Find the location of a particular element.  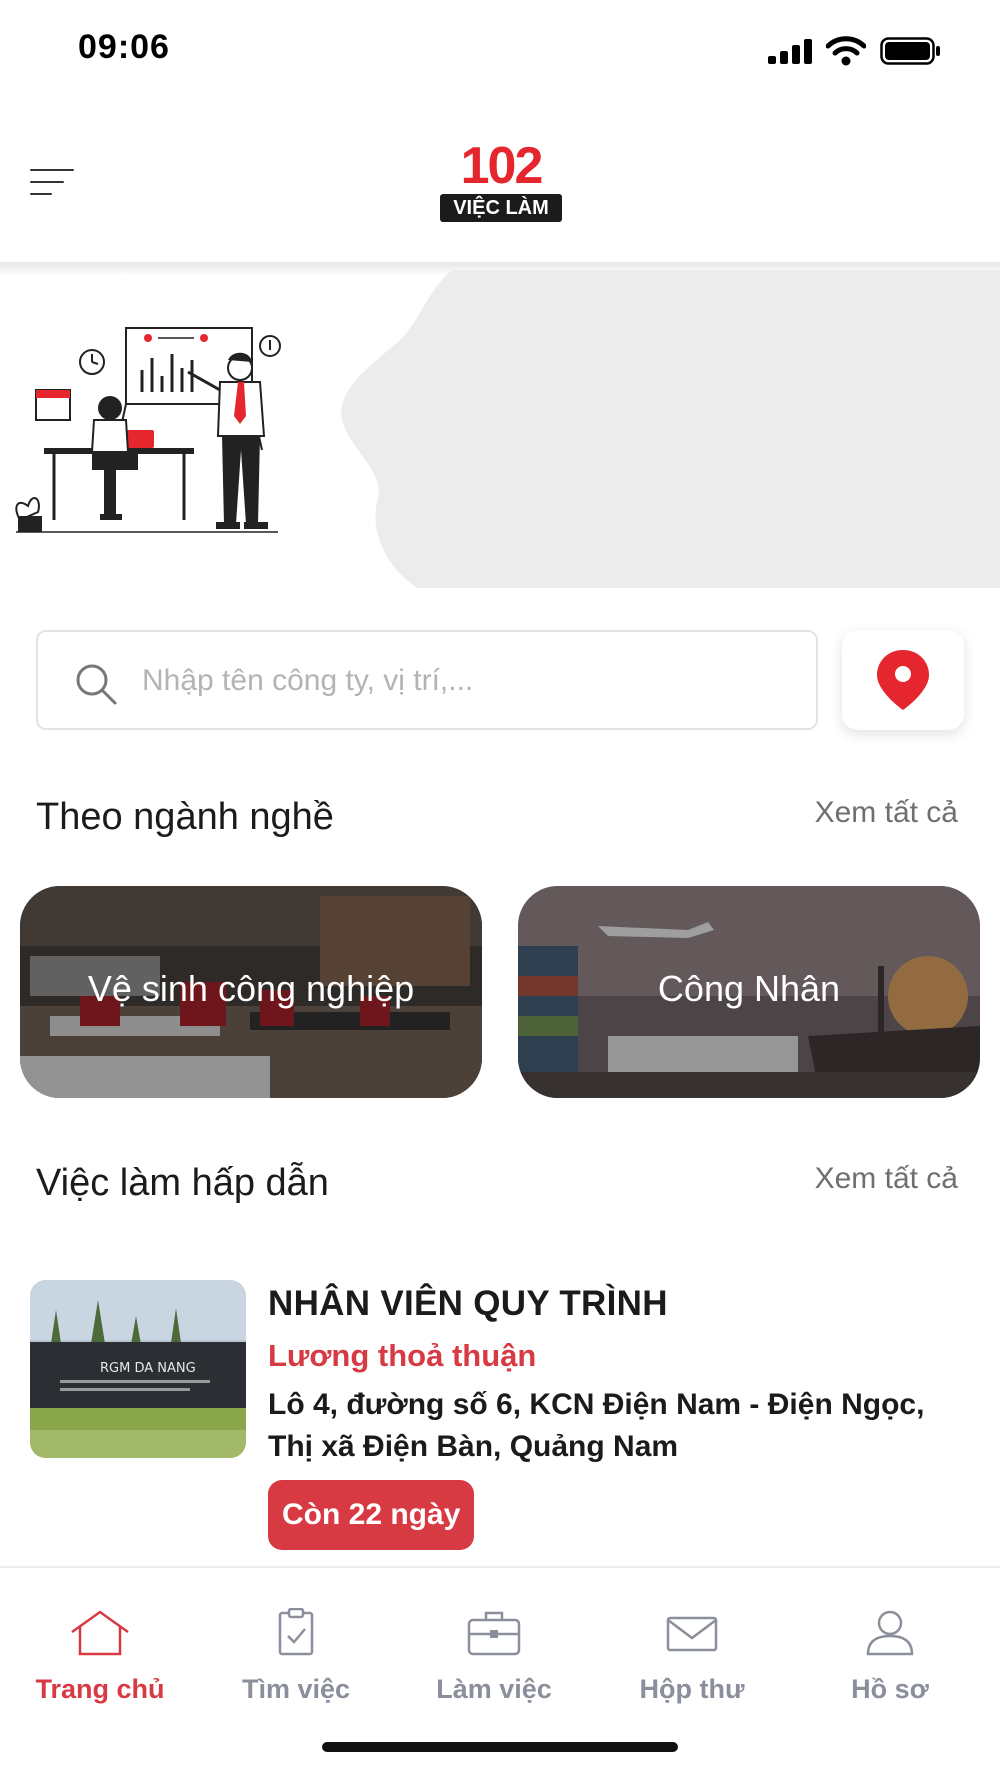

status-icons is located at coordinates (855, 51).